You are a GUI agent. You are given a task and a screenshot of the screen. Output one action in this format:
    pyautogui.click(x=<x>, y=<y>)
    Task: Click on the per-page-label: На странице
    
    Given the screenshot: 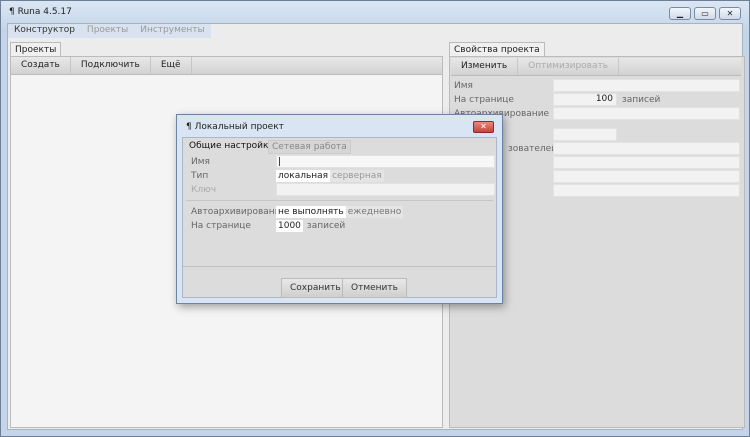 What is the action you would take?
    pyautogui.click(x=221, y=226)
    